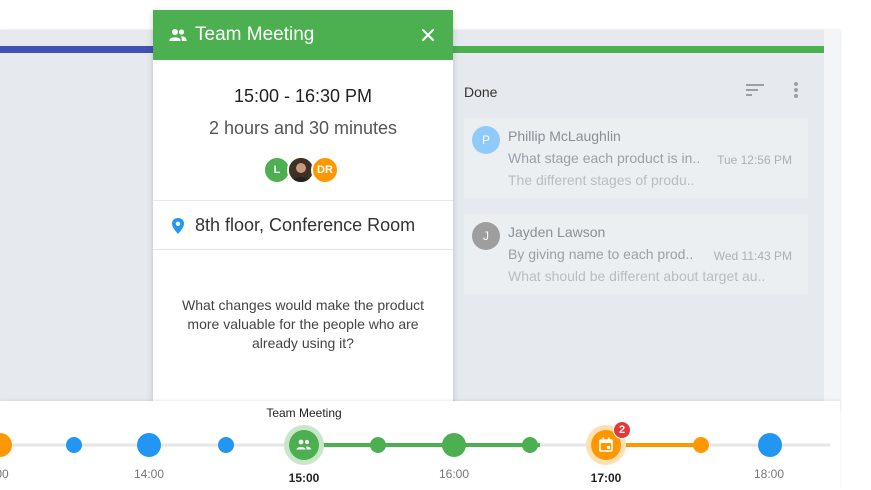 This screenshot has height=490, width=871. What do you see at coordinates (638, 49) in the screenshot?
I see `lane-color-bar-green` at bounding box center [638, 49].